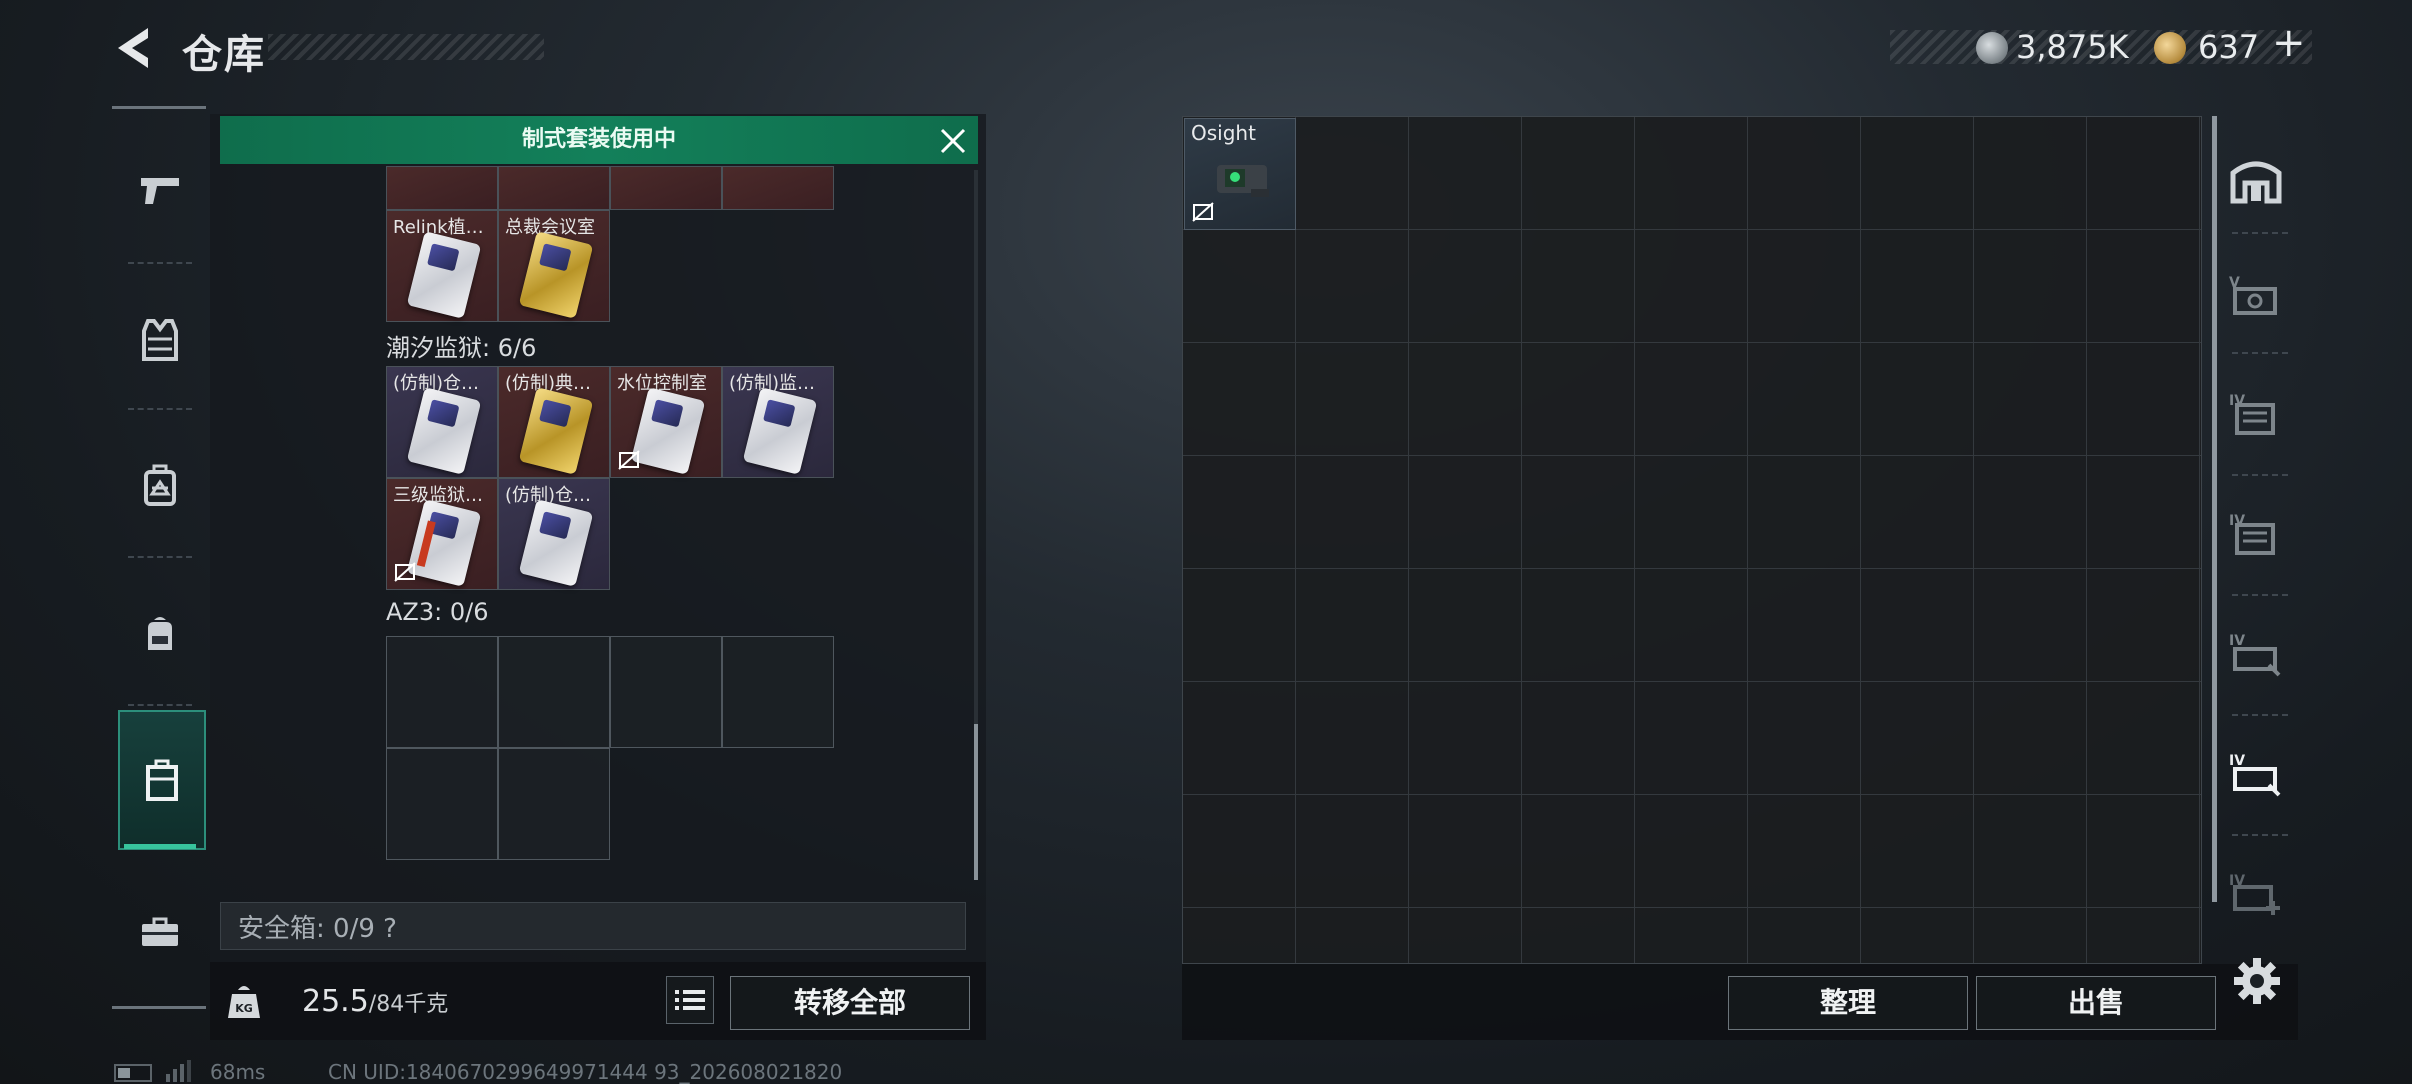 This screenshot has width=2412, height=1084. I want to click on list-icon, so click(690, 1000).